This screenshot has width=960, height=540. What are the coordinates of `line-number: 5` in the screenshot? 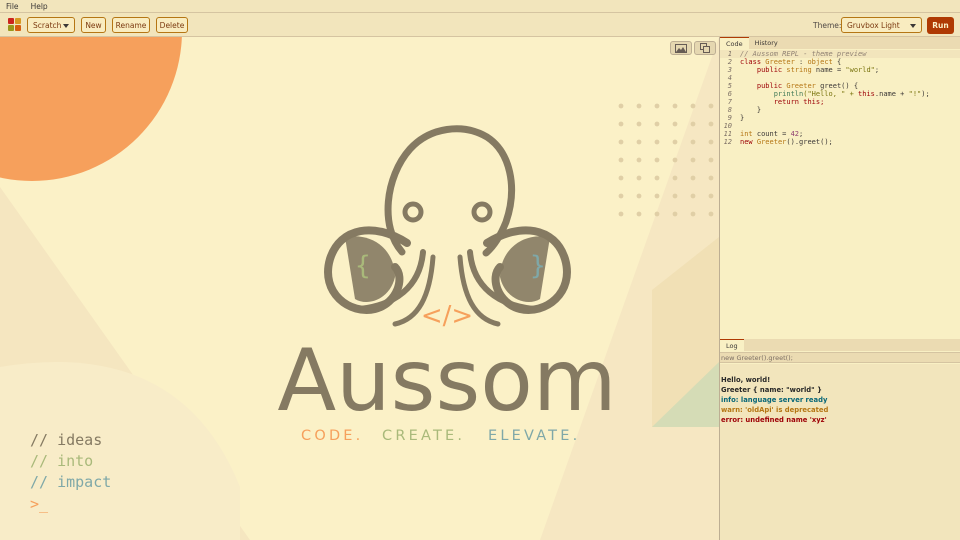 It's located at (729, 86).